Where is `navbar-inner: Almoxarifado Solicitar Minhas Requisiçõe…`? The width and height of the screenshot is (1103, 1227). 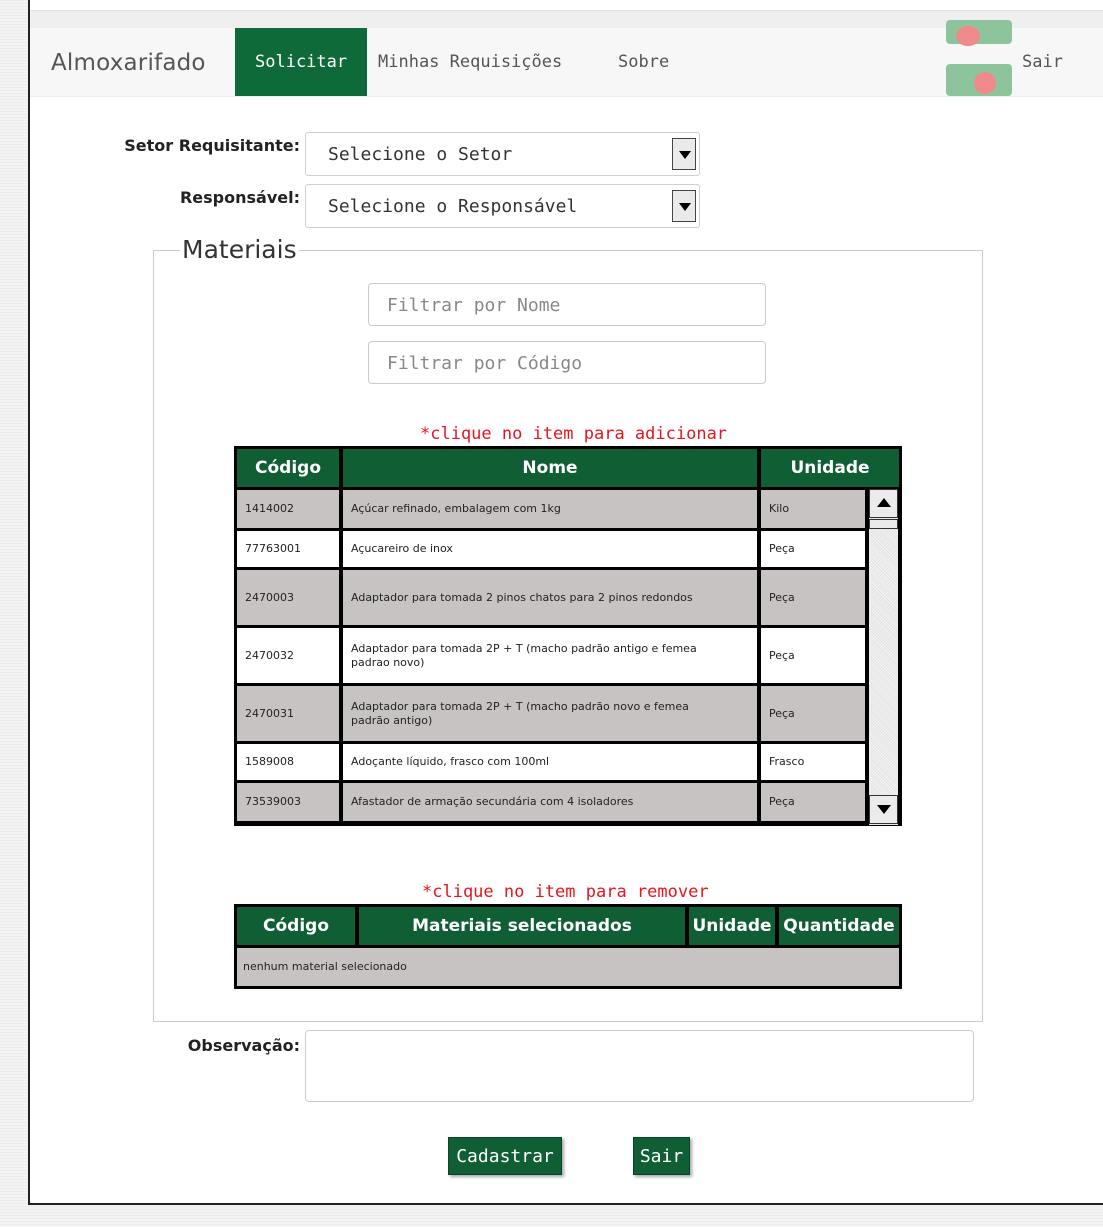 navbar-inner: Almoxarifado Solicitar Minhas Requisiçõe… is located at coordinates (566, 58).